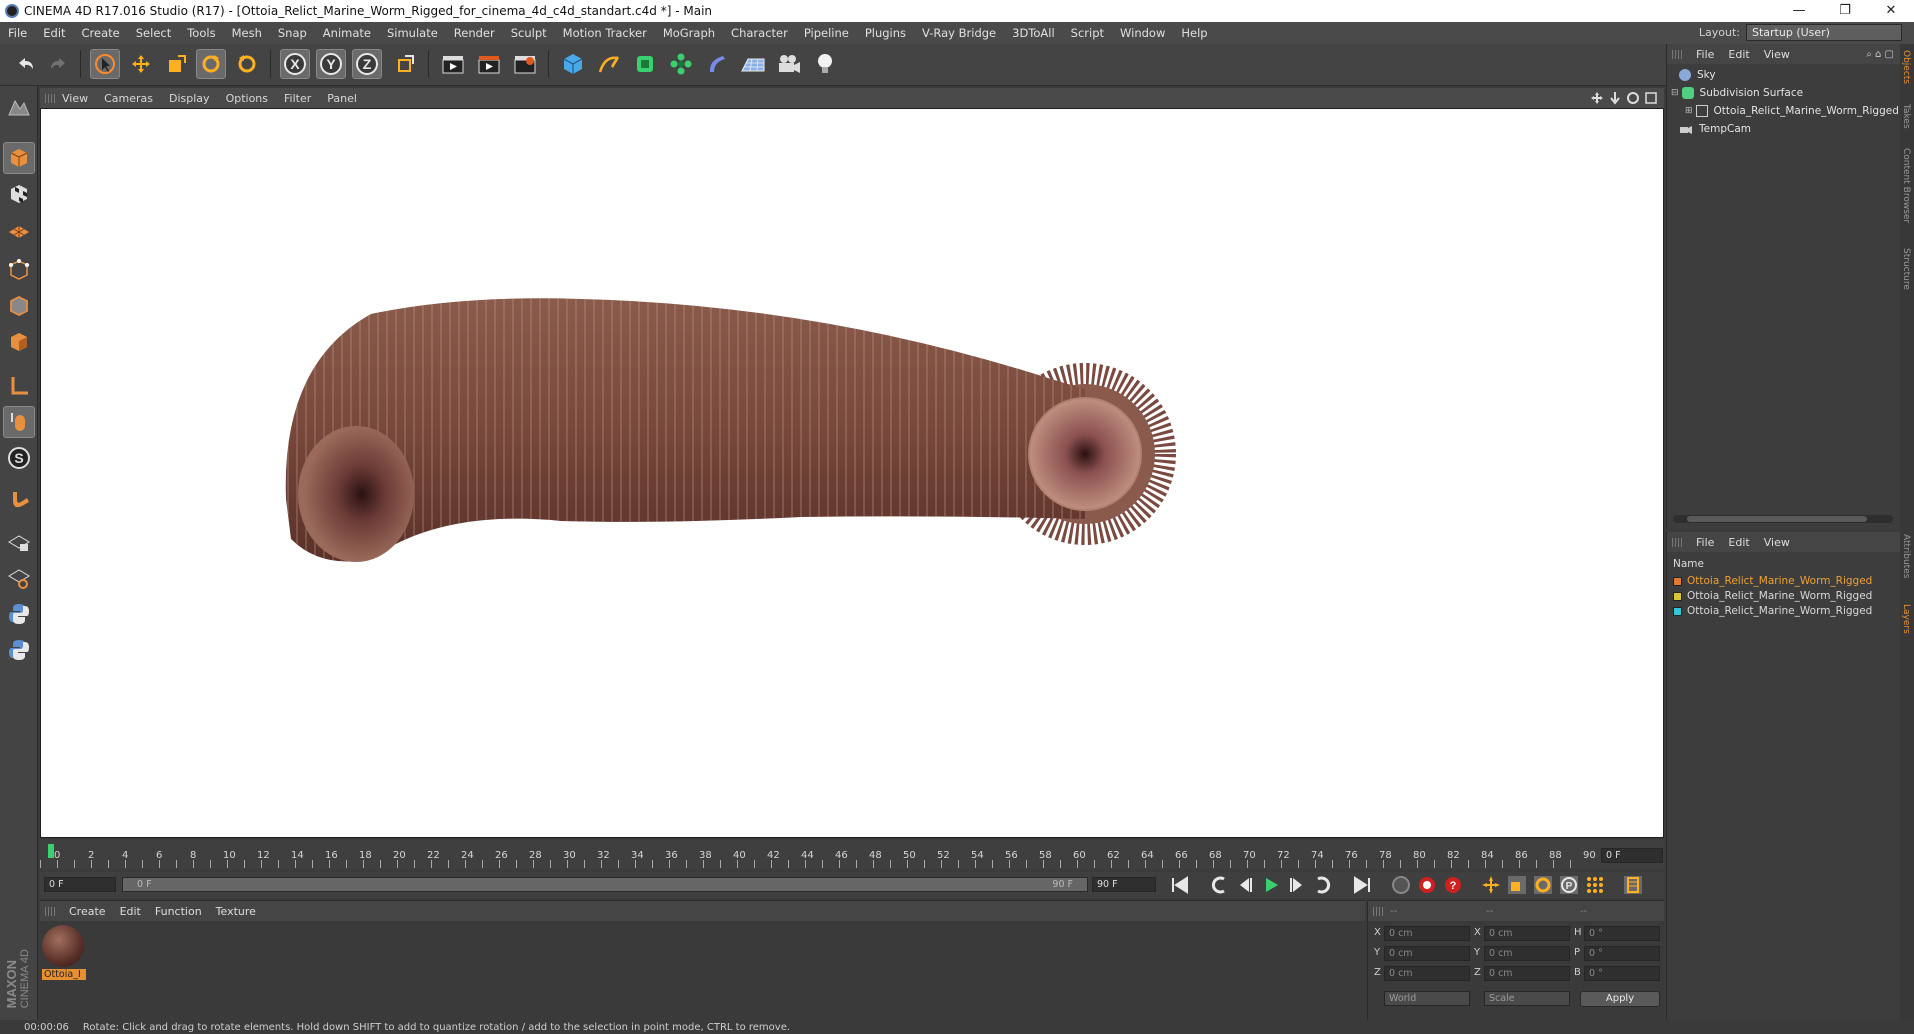  What do you see at coordinates (1906, 67) in the screenshot?
I see `tab-objects: Objects` at bounding box center [1906, 67].